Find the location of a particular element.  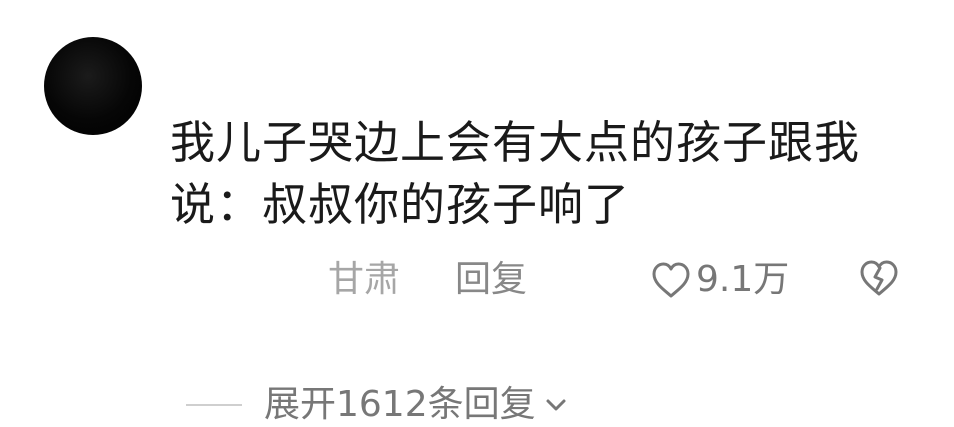

chevron-down-icon is located at coordinates (552, 405).